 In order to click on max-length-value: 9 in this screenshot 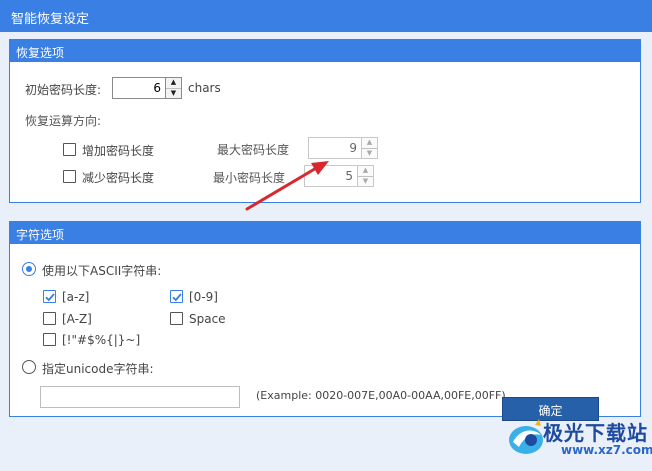, I will do `click(335, 148)`.